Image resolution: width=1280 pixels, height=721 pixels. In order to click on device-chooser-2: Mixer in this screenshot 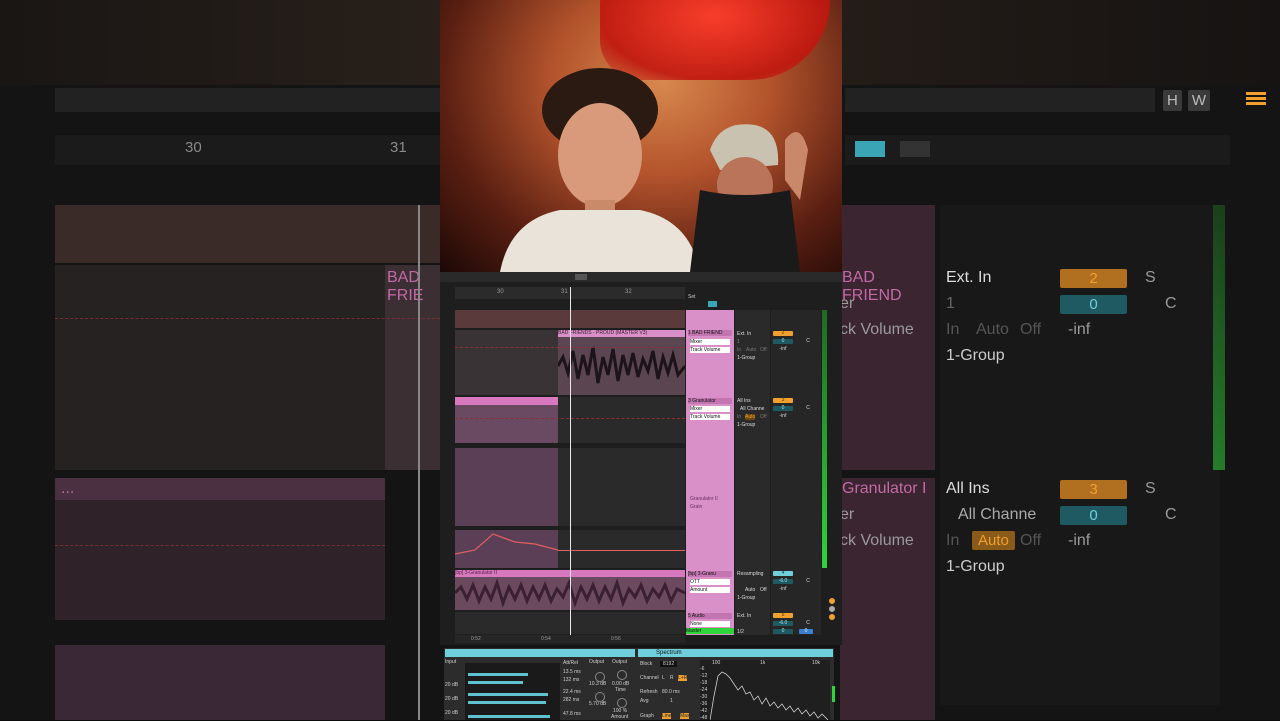, I will do `click(710, 409)`.